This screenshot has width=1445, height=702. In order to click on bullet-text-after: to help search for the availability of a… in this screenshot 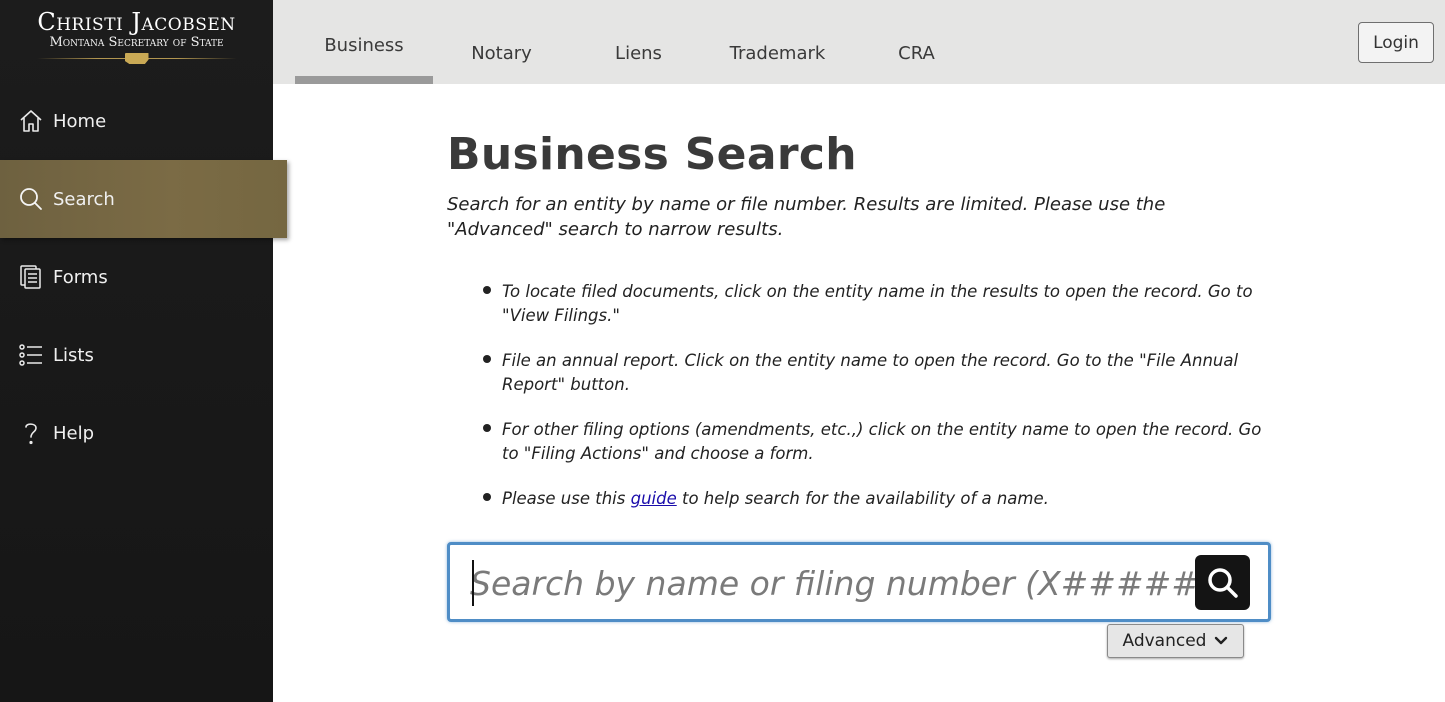, I will do `click(862, 498)`.